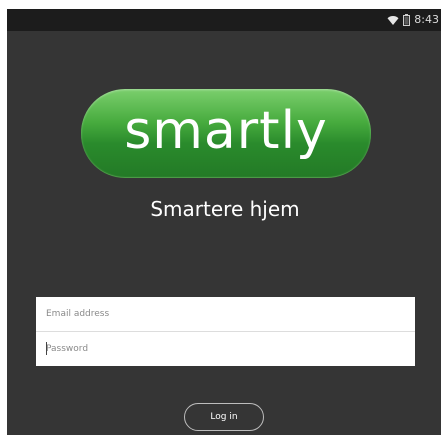 The height and width of the screenshot is (435, 441). I want to click on login-form, so click(225, 331).